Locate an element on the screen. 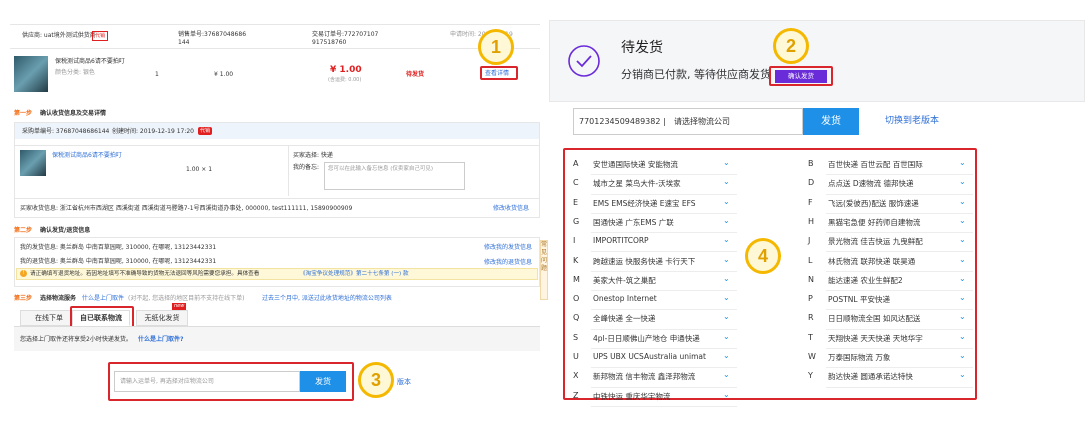  carrier-row: Y 韵达快递 圆通承诺达特快 ⌄ is located at coordinates (890, 378).